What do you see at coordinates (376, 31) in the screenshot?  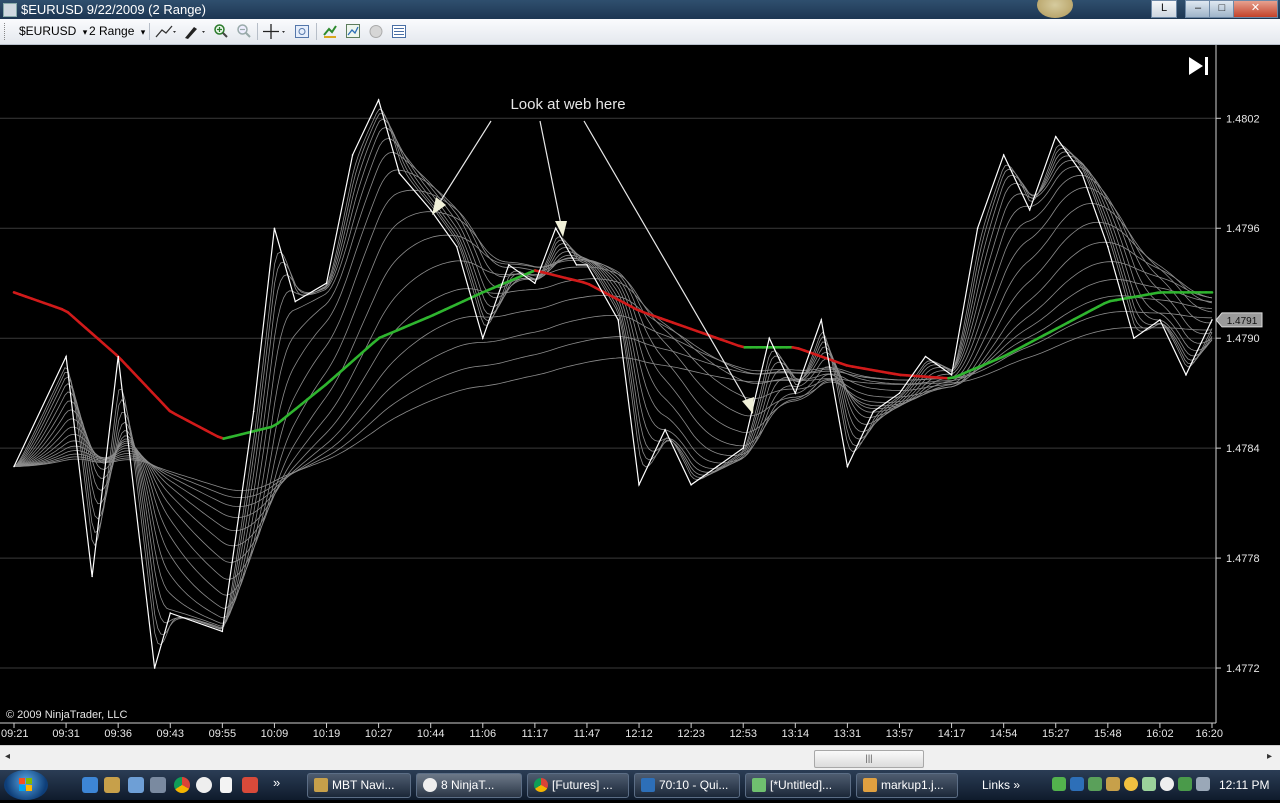 I see `chart-trader-icon` at bounding box center [376, 31].